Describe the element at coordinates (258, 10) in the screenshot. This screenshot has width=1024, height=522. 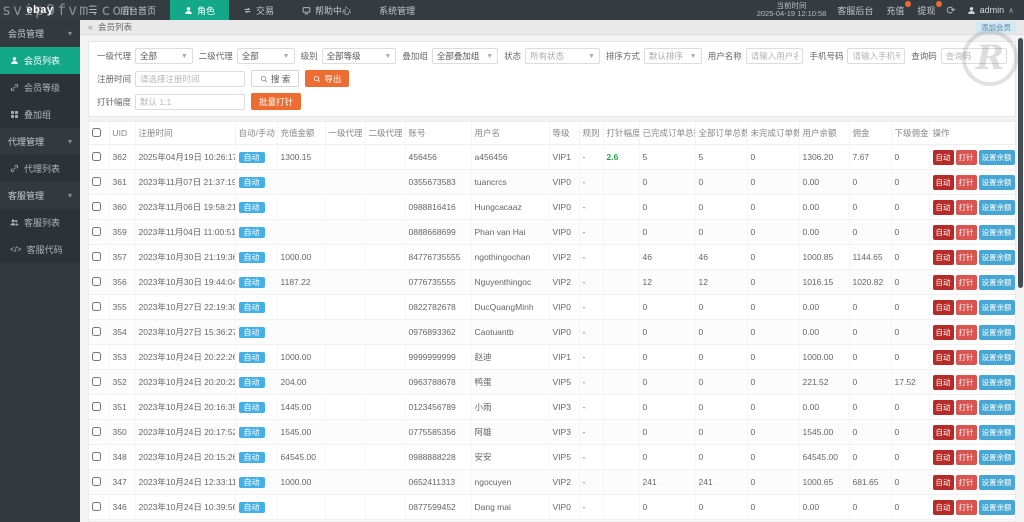
I see `nav-item-交易: 交易` at that location.